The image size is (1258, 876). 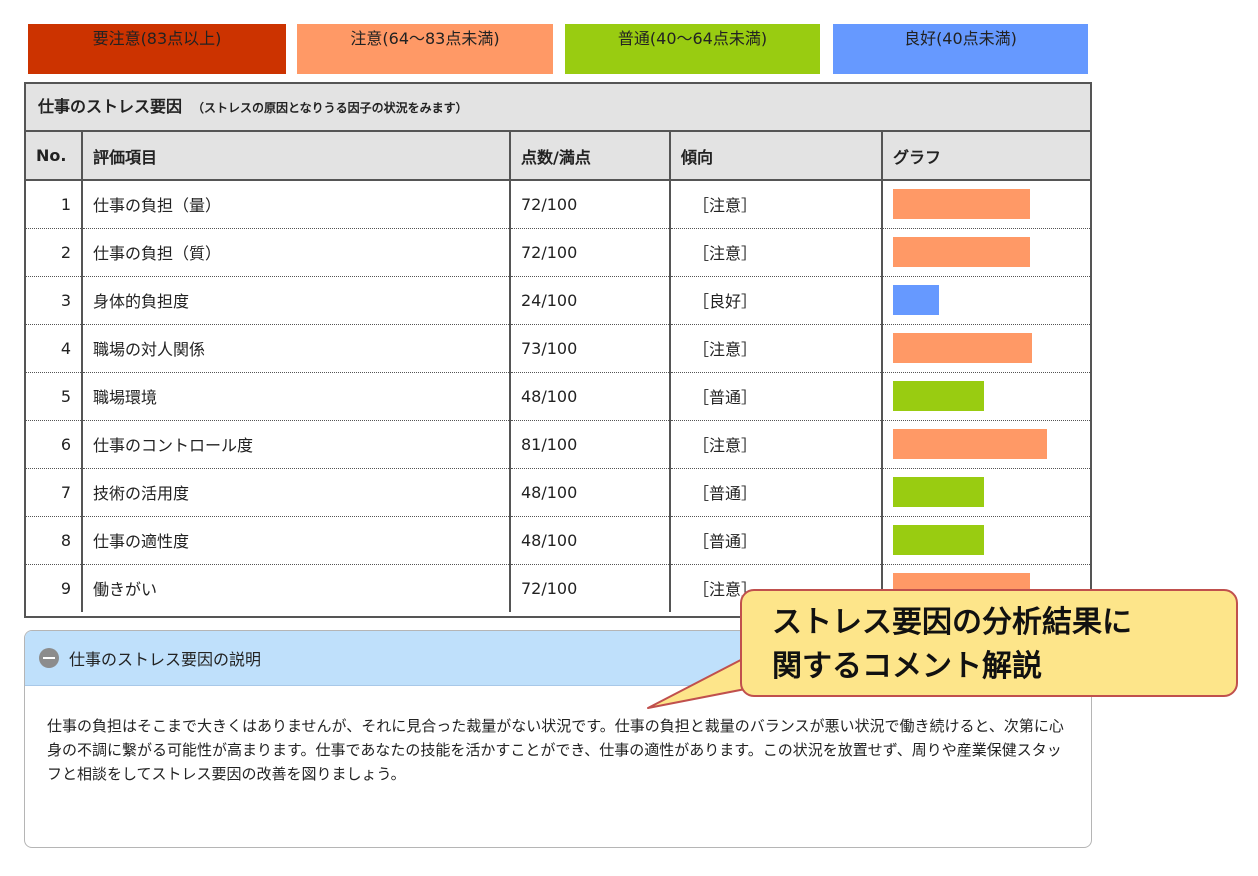 I want to click on callout-tail, so click(x=730, y=679).